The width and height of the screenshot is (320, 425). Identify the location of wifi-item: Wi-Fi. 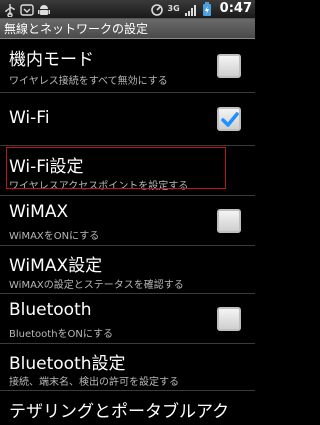
(127, 119).